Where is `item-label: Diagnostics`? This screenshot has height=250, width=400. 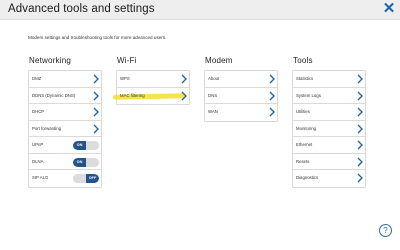
item-label: Diagnostics is located at coordinates (307, 177).